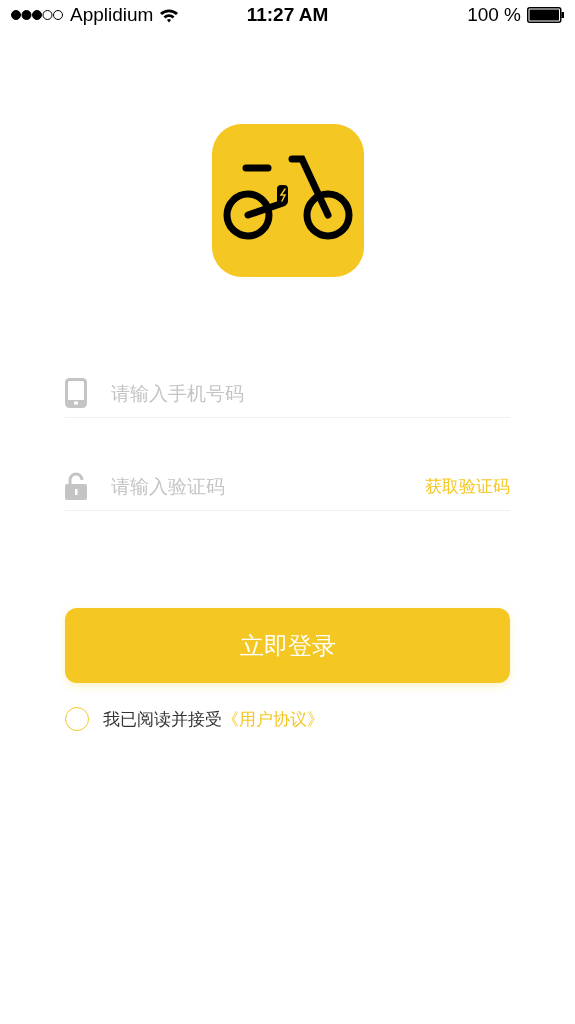  What do you see at coordinates (77, 719) in the screenshot?
I see `agreement-checkbox` at bounding box center [77, 719].